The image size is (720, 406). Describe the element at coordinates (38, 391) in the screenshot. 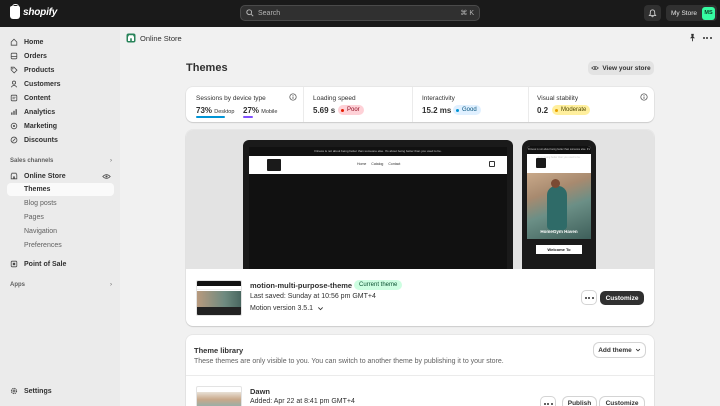

I see `sidebar-item-label: Settings` at that location.